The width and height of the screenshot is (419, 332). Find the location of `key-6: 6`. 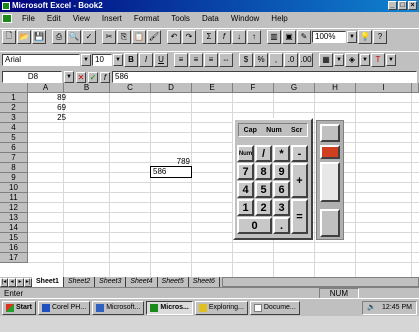

key-6: 6 is located at coordinates (281, 189).